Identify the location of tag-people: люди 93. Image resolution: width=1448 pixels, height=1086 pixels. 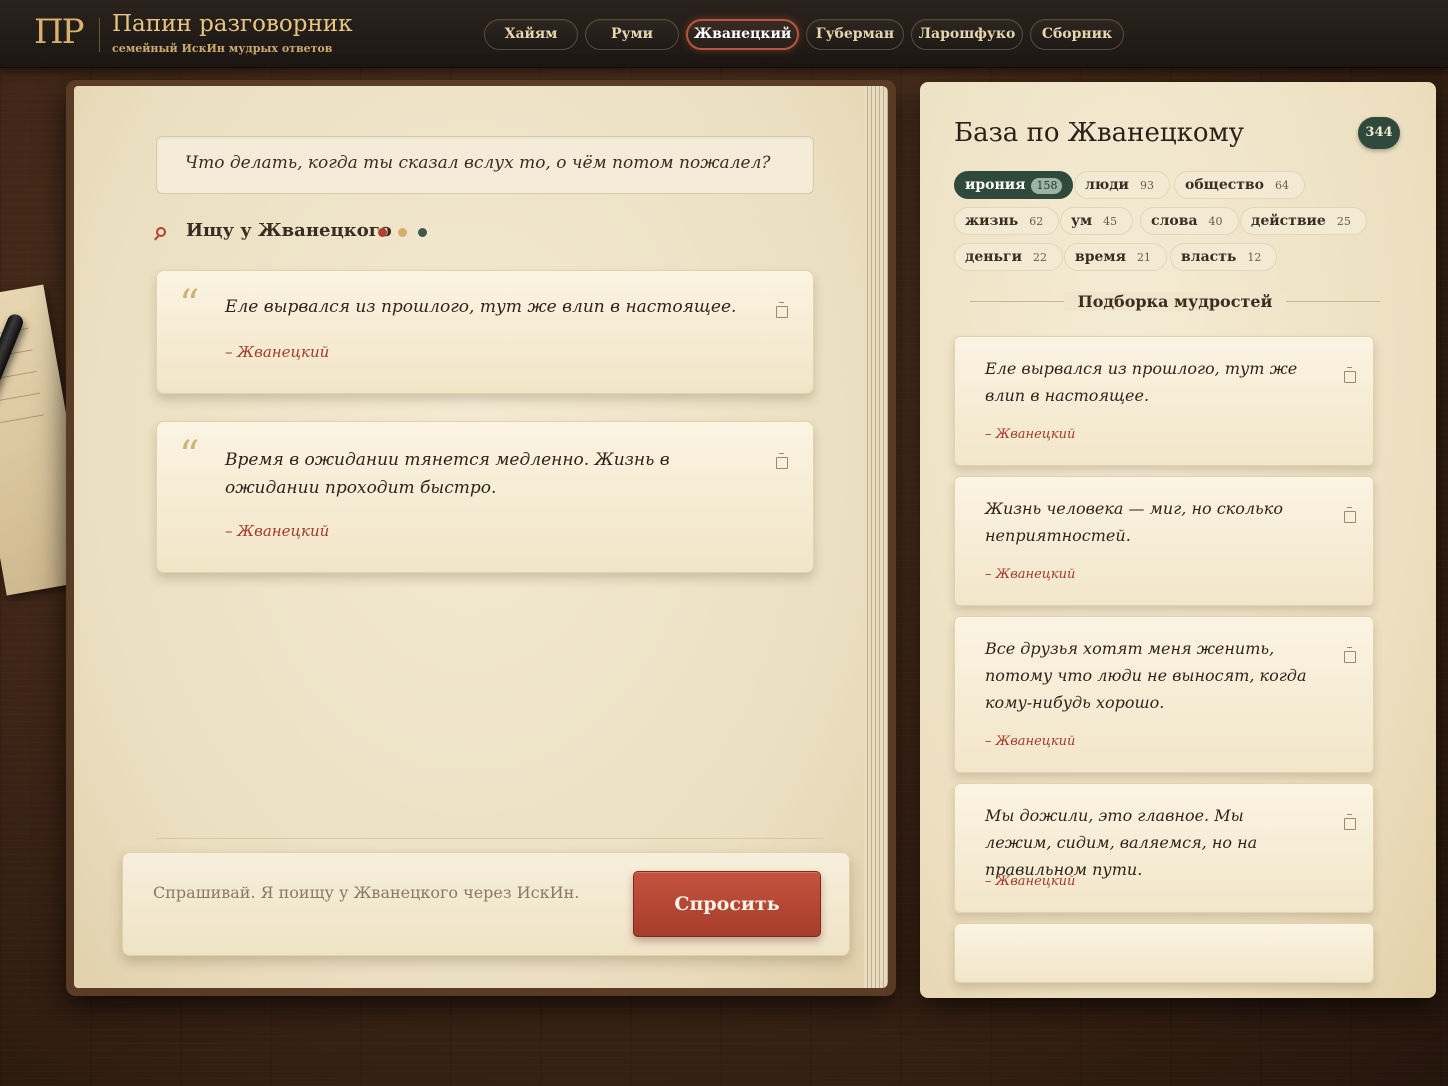
(1122, 185).